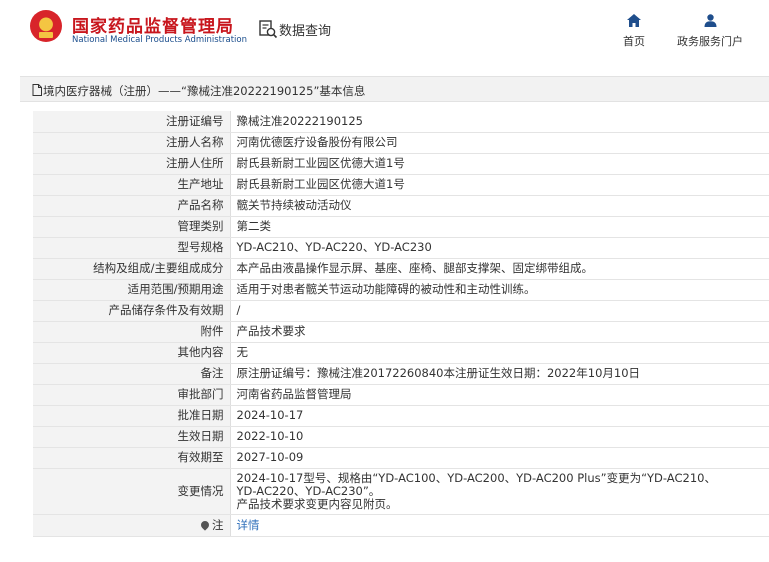 Image resolution: width=769 pixels, height=562 pixels. What do you see at coordinates (204, 91) in the screenshot?
I see `breadcrumb-text: 境内医疗器械（注册）——“豫械注准20222190125”基本信息` at bounding box center [204, 91].